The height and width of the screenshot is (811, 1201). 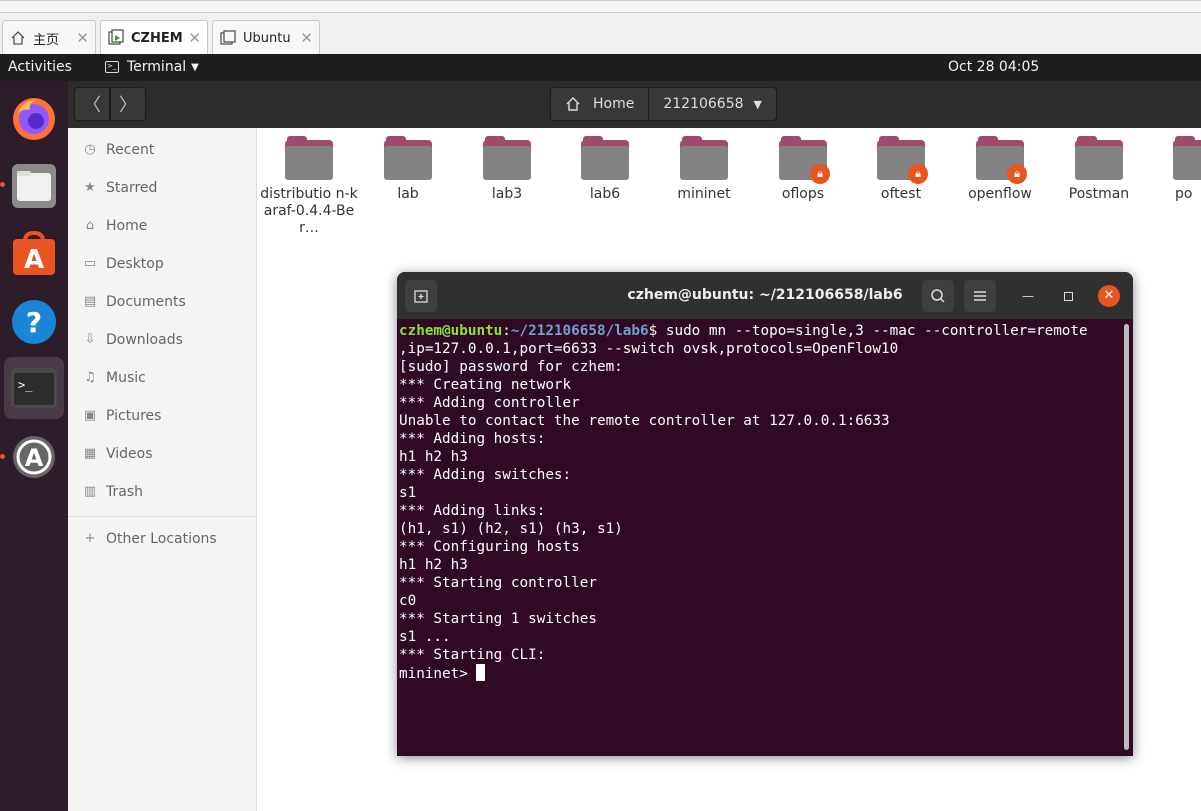 What do you see at coordinates (1068, 296) in the screenshot?
I see `maximize-button` at bounding box center [1068, 296].